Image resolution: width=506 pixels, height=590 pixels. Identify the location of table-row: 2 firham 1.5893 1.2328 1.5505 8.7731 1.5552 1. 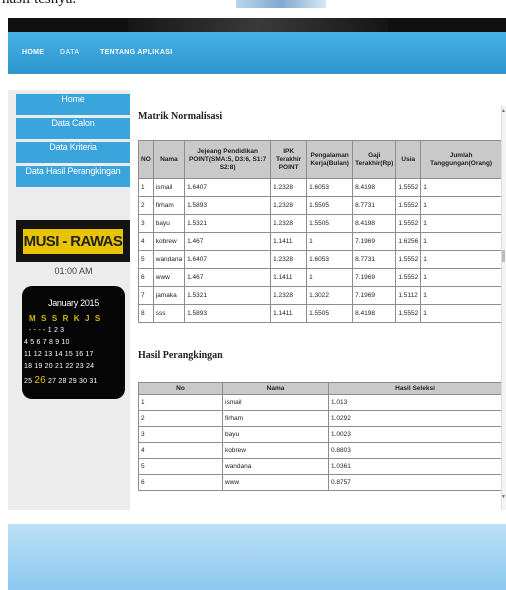
(320, 205).